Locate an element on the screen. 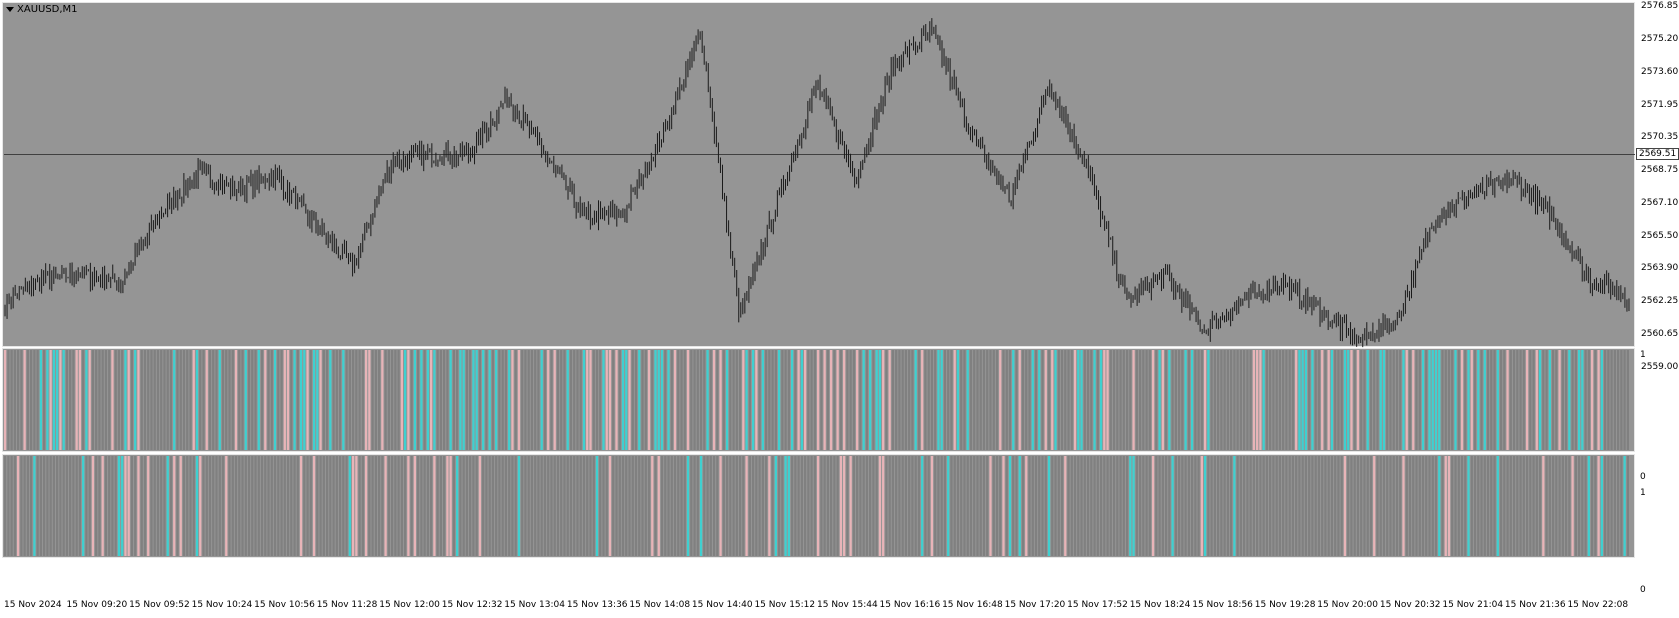 This screenshot has height=618, width=1679. time-tick-label: 15 Nov 20:00 is located at coordinates (1347, 605).